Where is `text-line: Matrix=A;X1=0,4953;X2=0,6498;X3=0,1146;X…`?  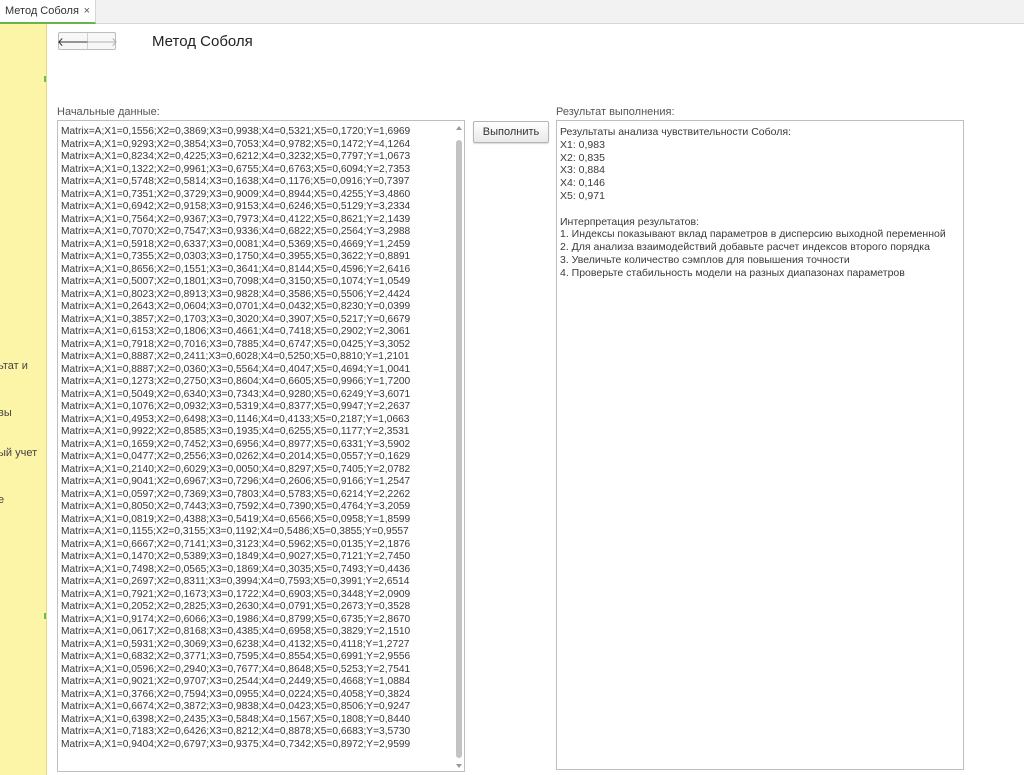 text-line: Matrix=A;X1=0,4953;X2=0,6498;X3=0,1146;X… is located at coordinates (235, 419).